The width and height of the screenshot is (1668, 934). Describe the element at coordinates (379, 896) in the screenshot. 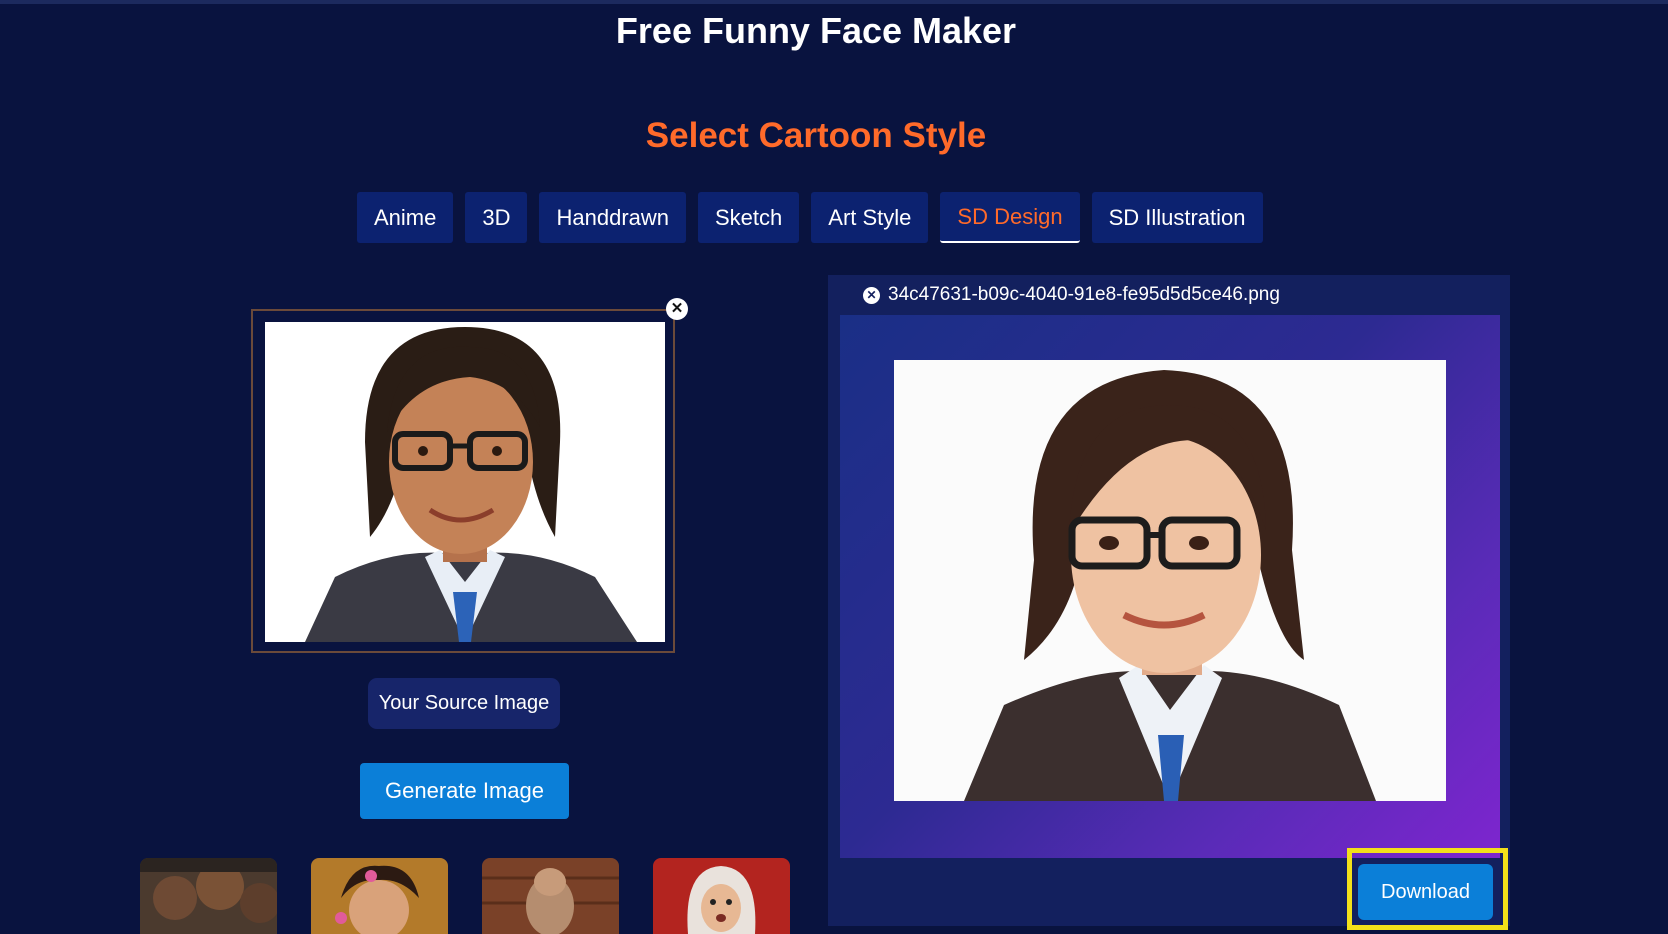

I see `sample-thumbnail-girl` at that location.